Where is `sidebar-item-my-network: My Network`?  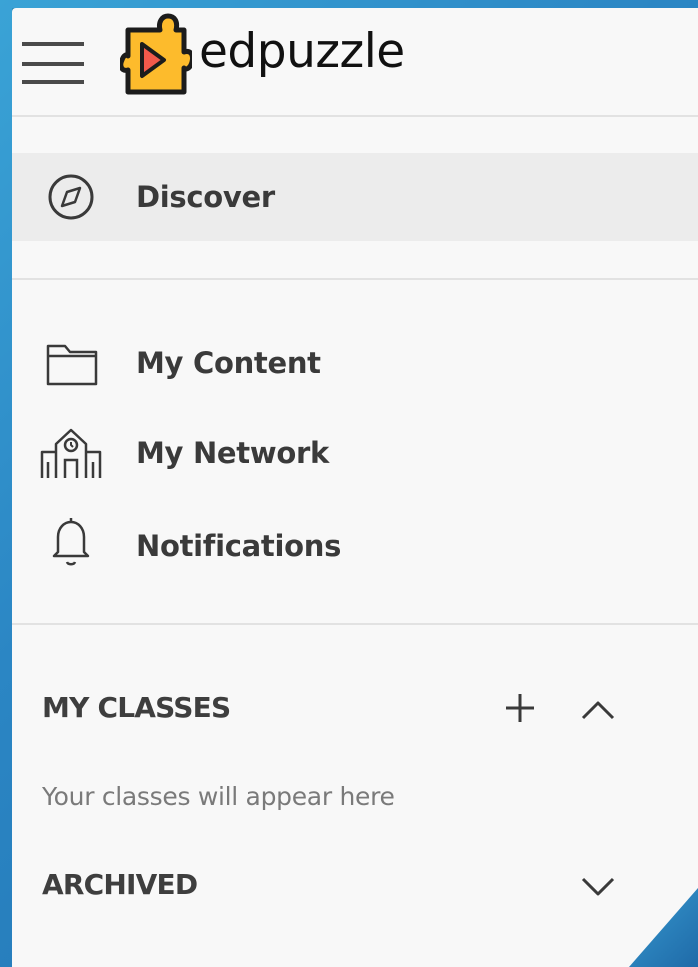 sidebar-item-my-network: My Network is located at coordinates (355, 452).